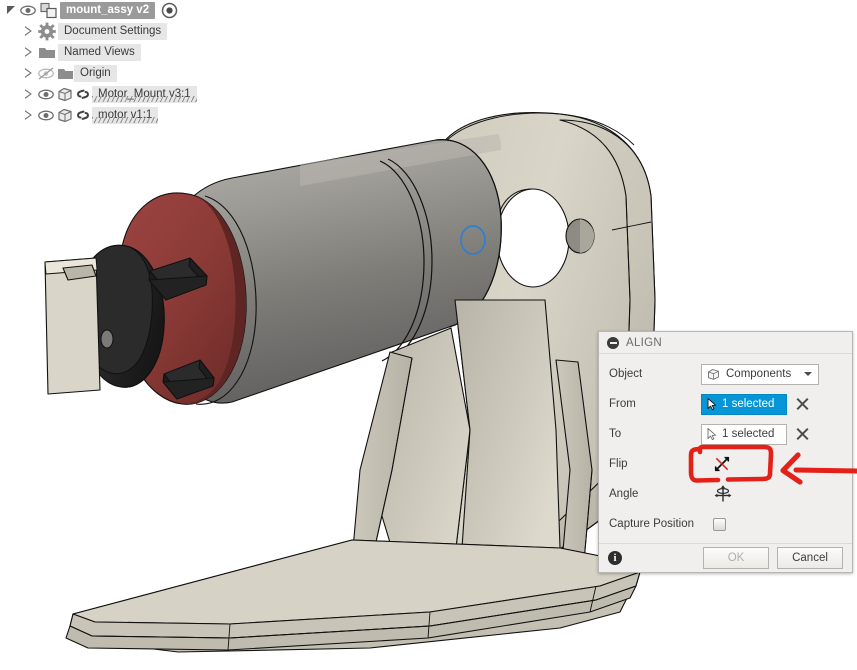 This screenshot has height=670, width=857. What do you see at coordinates (748, 404) in the screenshot?
I see `from-value: 1 selected` at bounding box center [748, 404].